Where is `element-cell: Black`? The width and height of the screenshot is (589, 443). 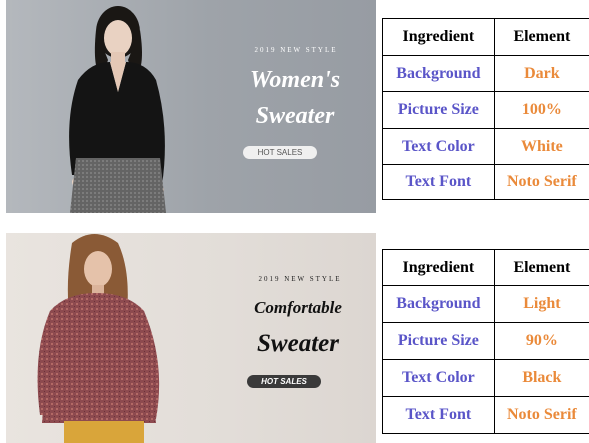
element-cell: Black is located at coordinates (541, 378).